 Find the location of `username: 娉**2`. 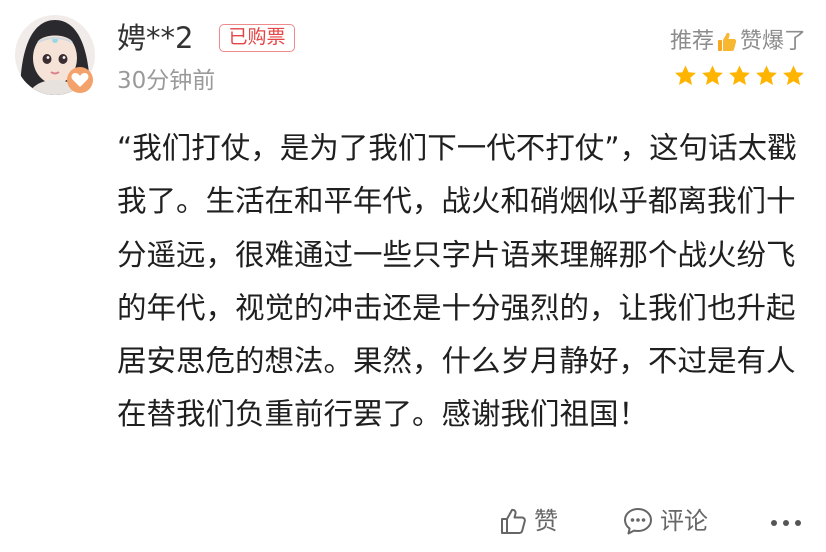

username: 娉**2 is located at coordinates (155, 38).